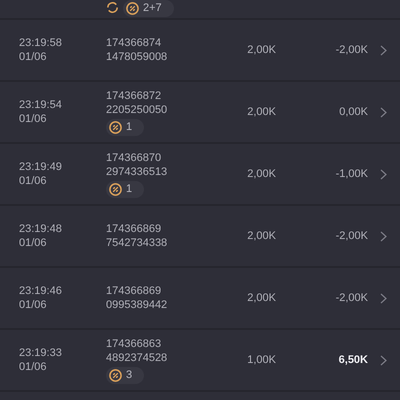 The width and height of the screenshot is (400, 400). I want to click on result-text: -1,00K, so click(351, 174).